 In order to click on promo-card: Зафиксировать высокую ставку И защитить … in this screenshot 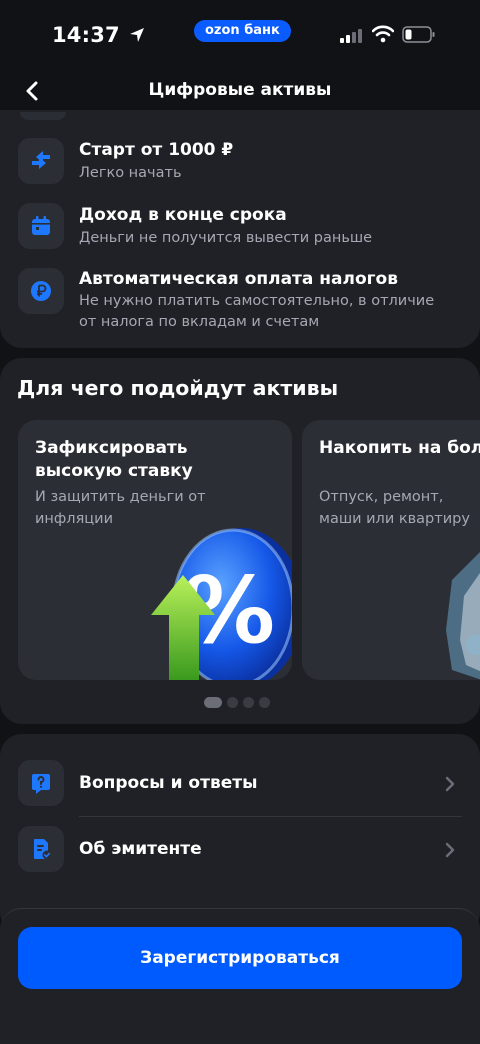, I will do `click(155, 550)`.